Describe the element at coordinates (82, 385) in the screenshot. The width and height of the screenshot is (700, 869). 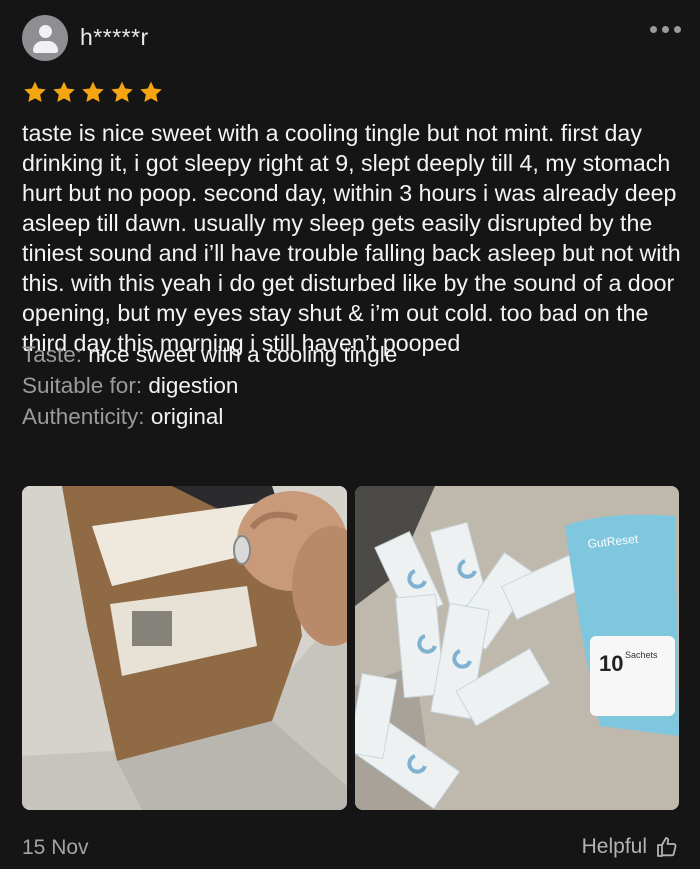
I see `attribute-label: Suitable for:` at that location.